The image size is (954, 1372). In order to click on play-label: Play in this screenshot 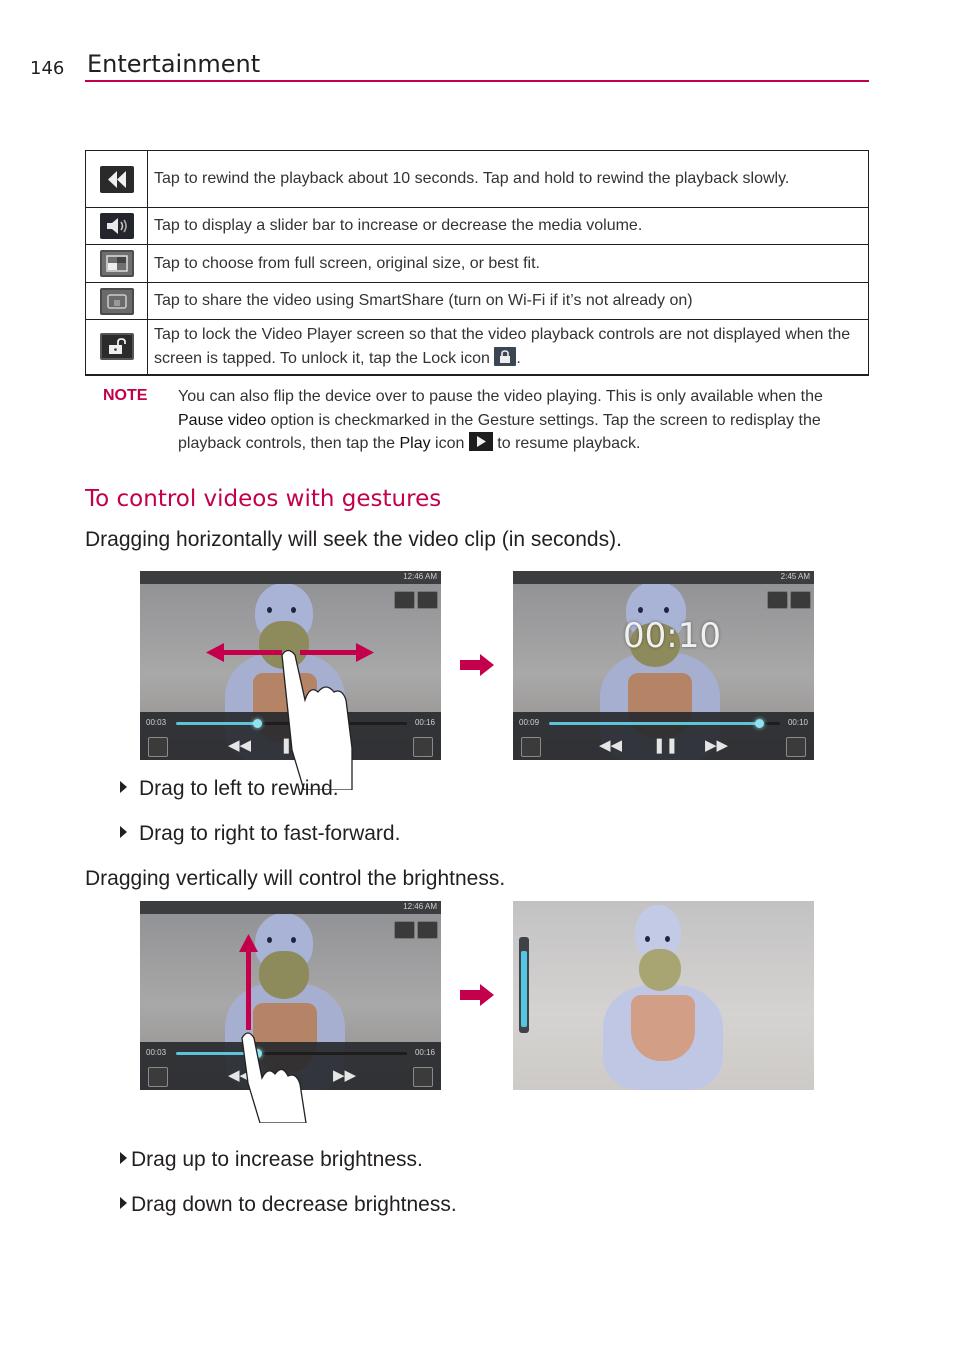, I will do `click(415, 443)`.